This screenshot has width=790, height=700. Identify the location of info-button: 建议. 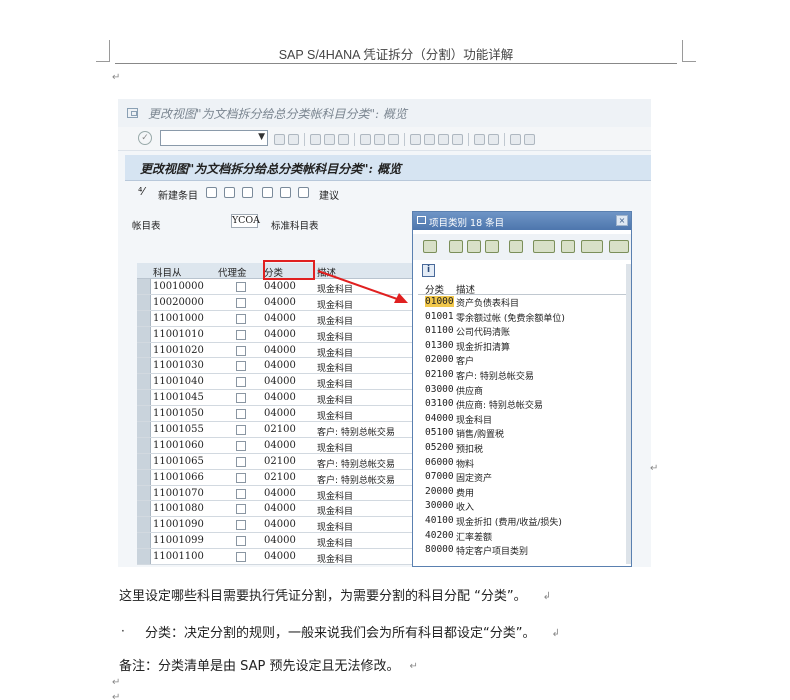
(329, 194).